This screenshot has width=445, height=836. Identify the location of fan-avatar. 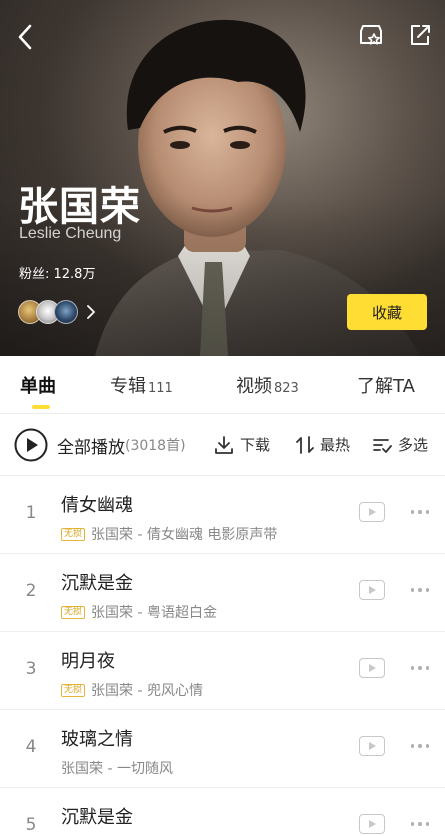
(66, 312).